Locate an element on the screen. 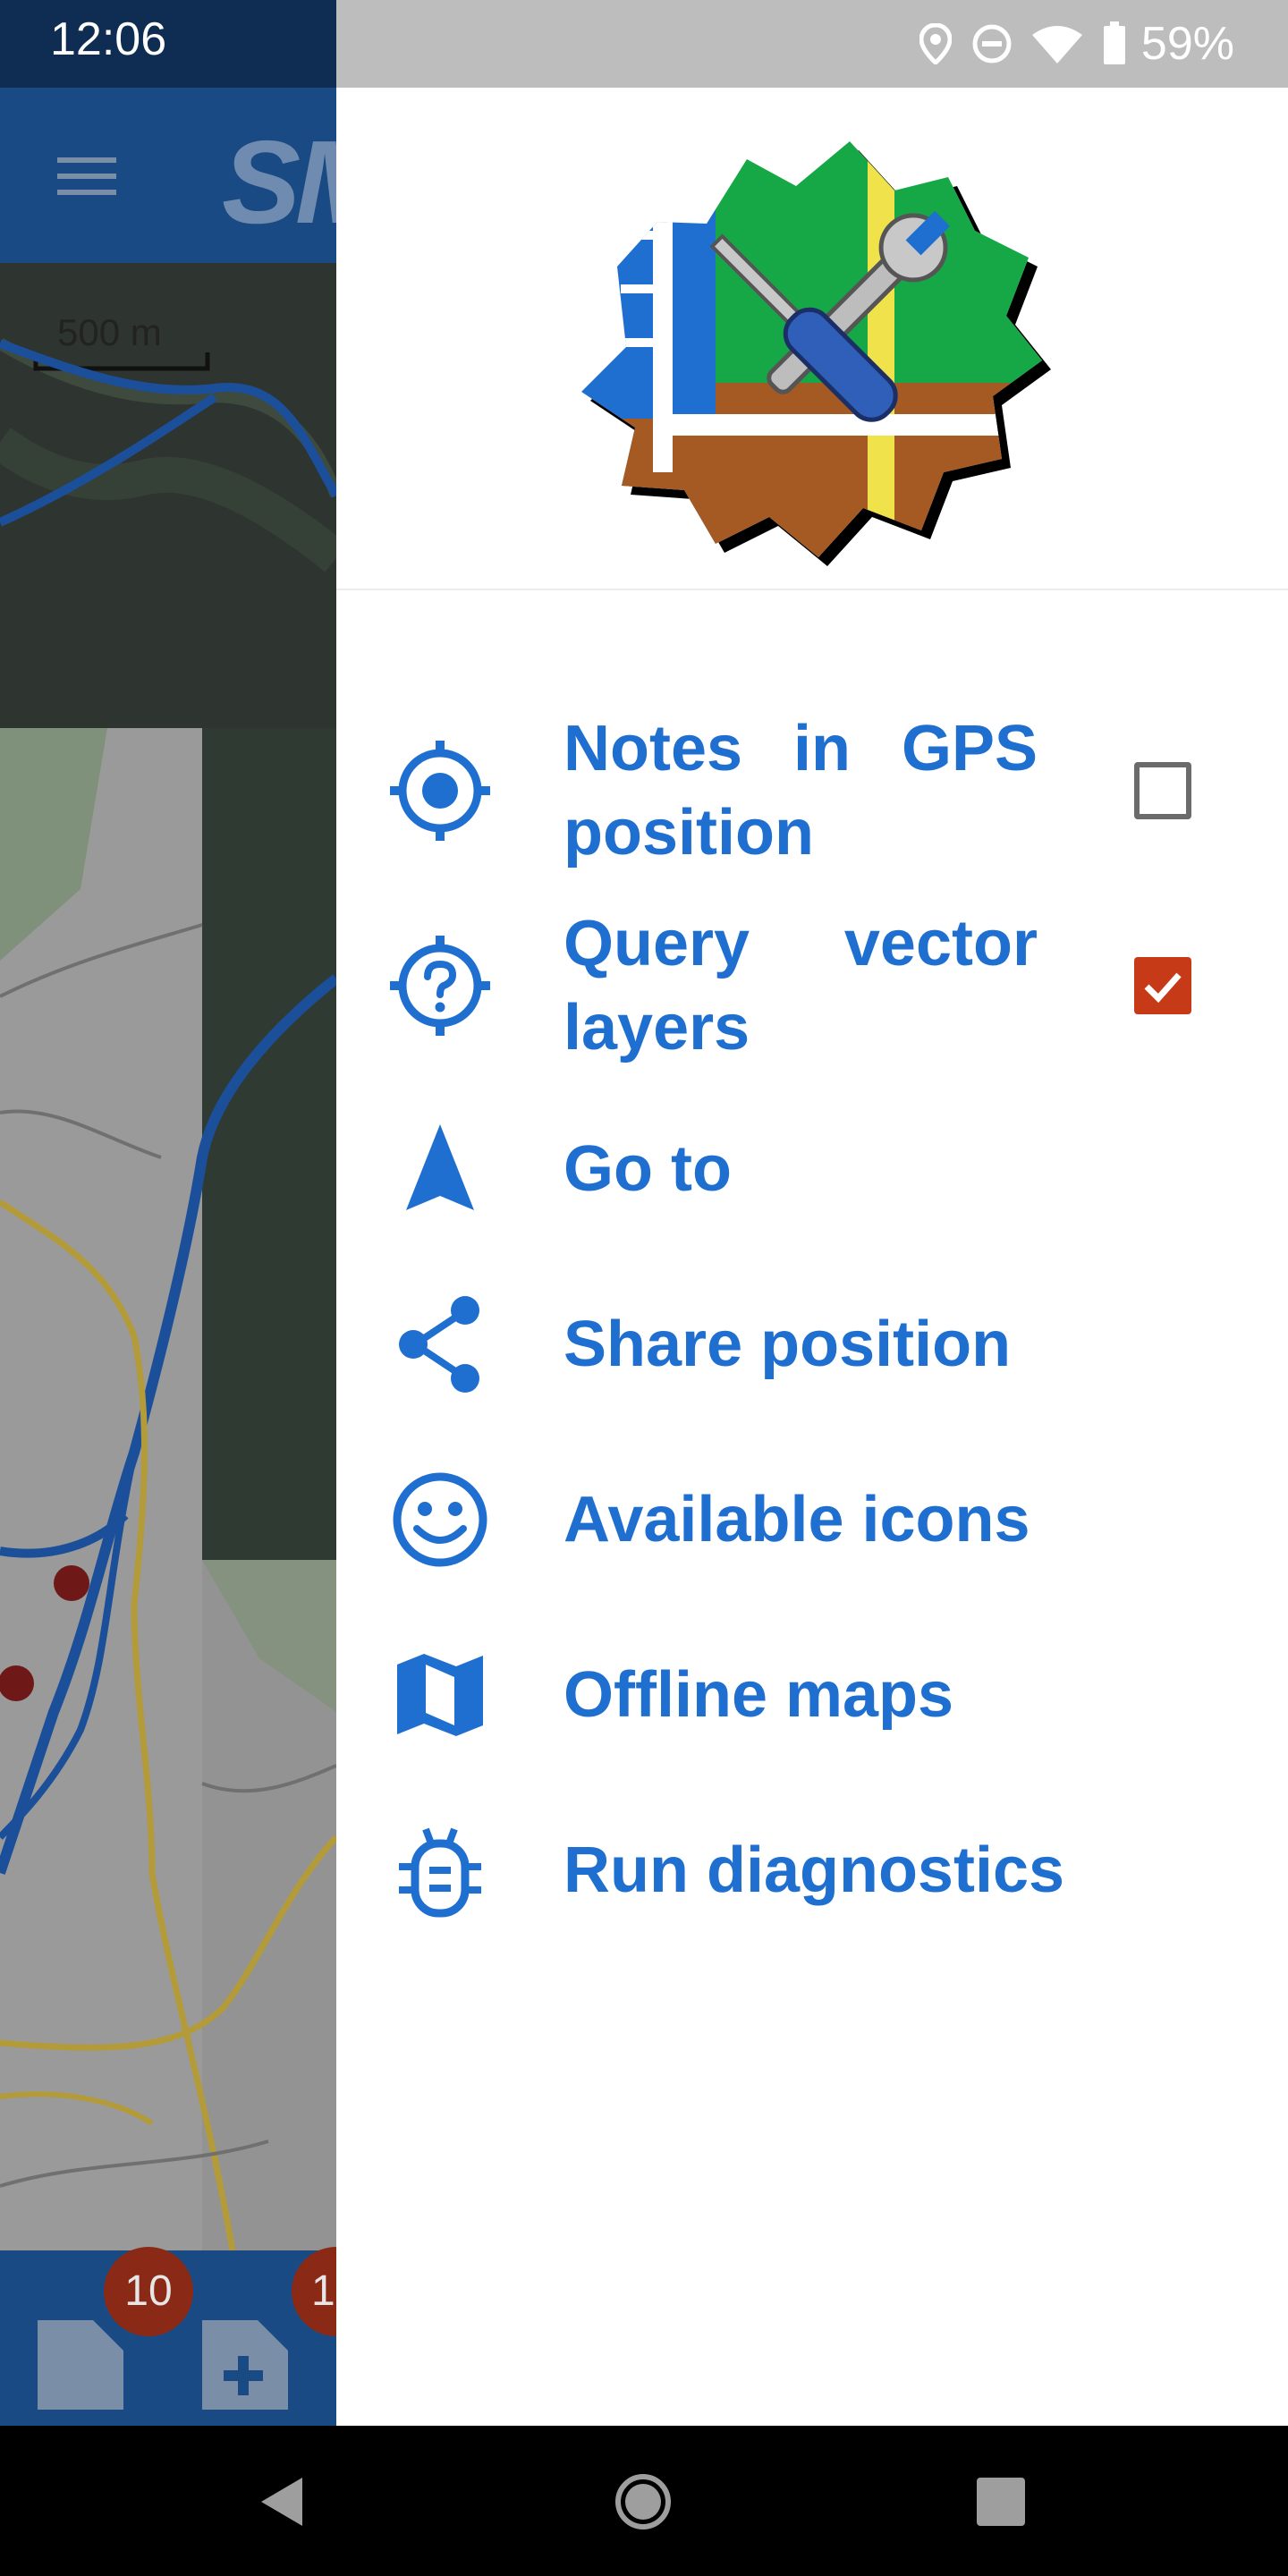 This screenshot has height=2576, width=1288. back-button is located at coordinates (285, 2502).